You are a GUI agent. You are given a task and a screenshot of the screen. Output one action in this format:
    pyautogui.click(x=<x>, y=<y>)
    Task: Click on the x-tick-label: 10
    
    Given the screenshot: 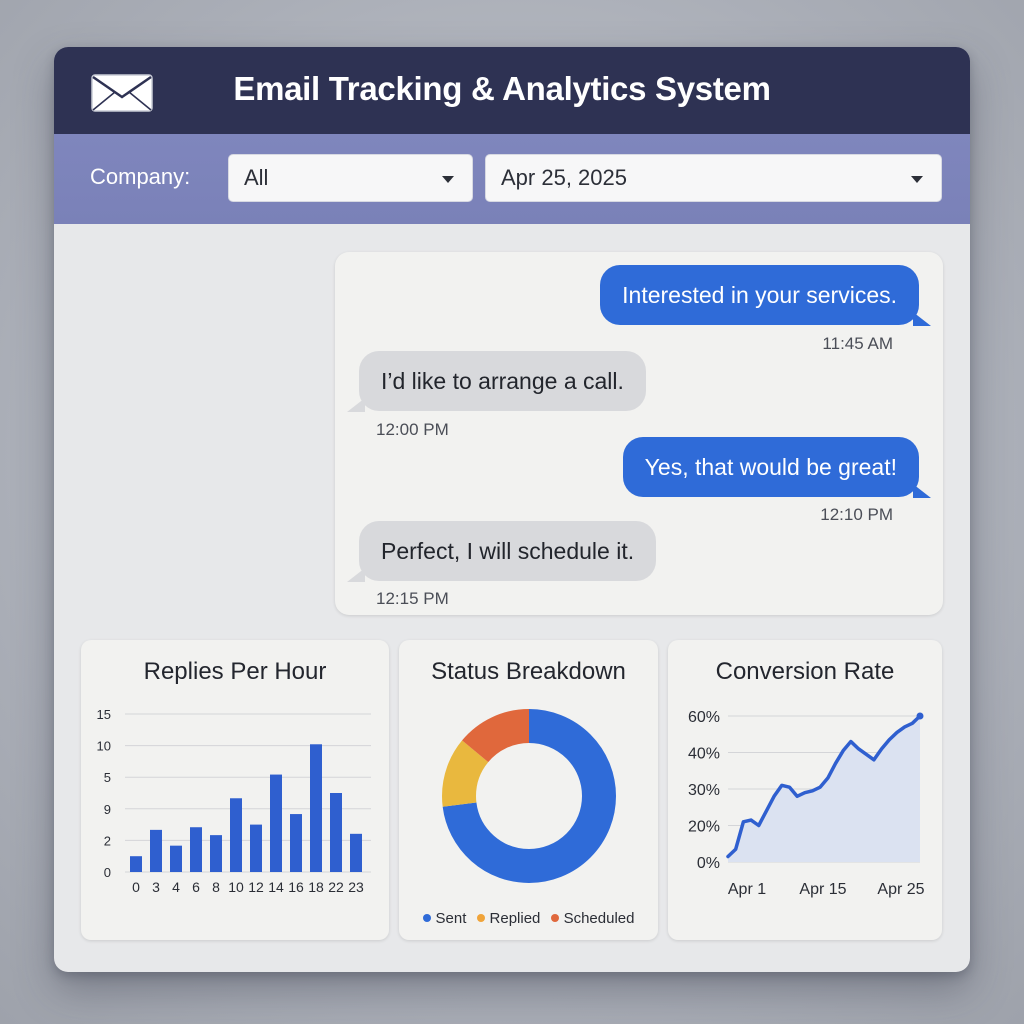 What is the action you would take?
    pyautogui.click(x=236, y=887)
    